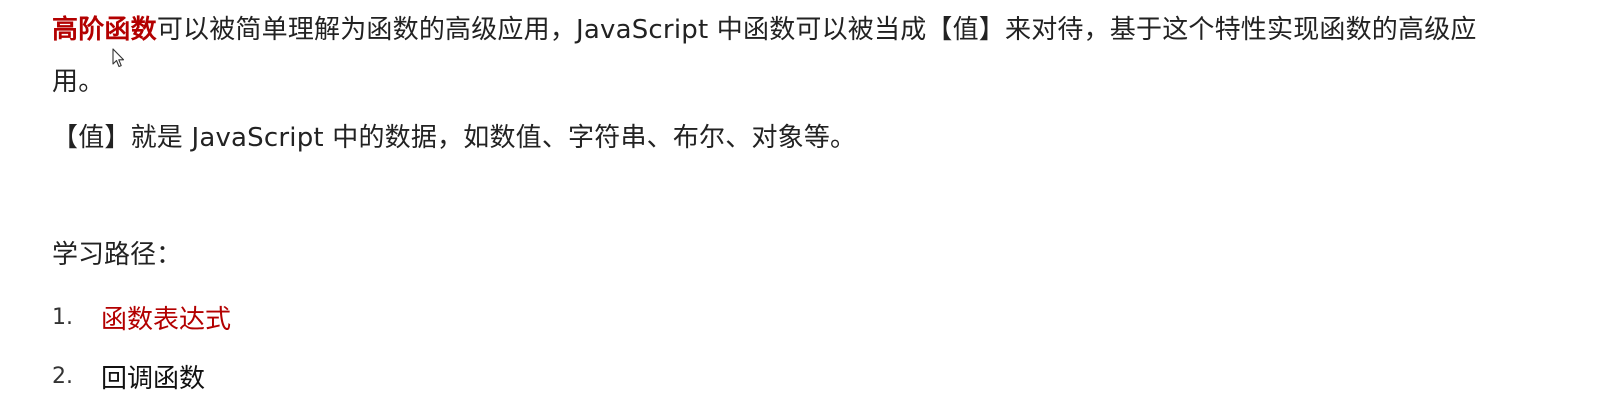 Image resolution: width=1621 pixels, height=409 pixels. What do you see at coordinates (117, 255) in the screenshot?
I see `learning-path-label: 学习路径：` at bounding box center [117, 255].